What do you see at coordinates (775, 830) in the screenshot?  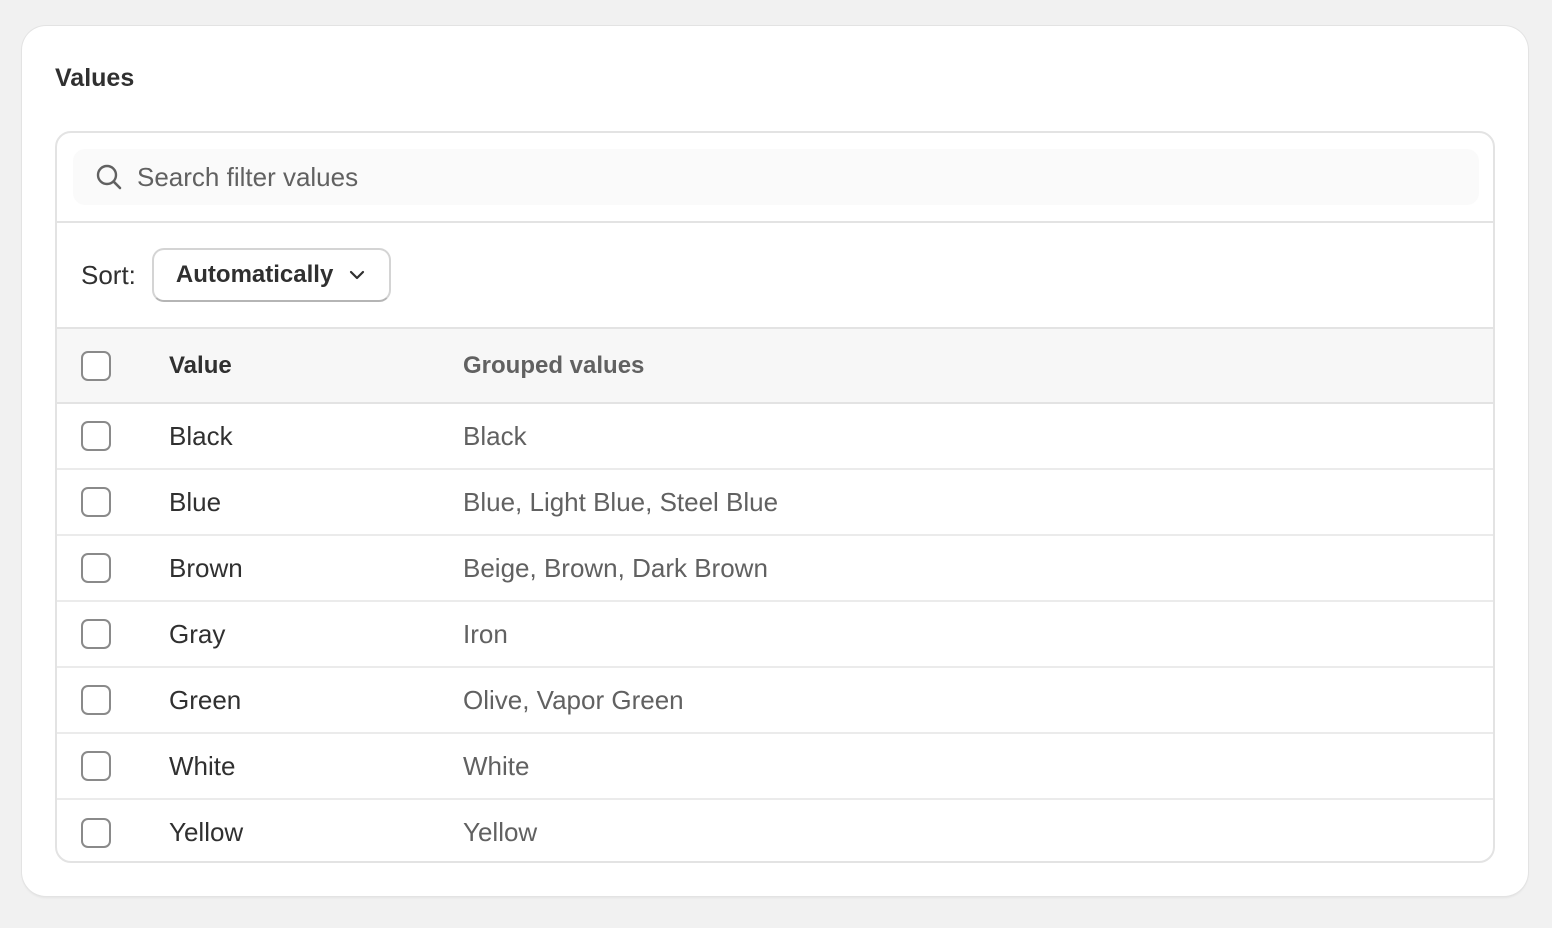 I see `table-row: Yellow Yellow` at bounding box center [775, 830].